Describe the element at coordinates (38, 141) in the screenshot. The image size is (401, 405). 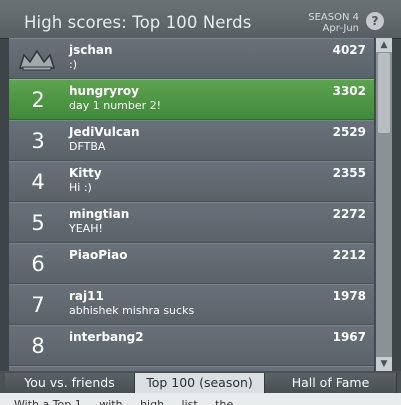
I see `player-rank: 3` at that location.